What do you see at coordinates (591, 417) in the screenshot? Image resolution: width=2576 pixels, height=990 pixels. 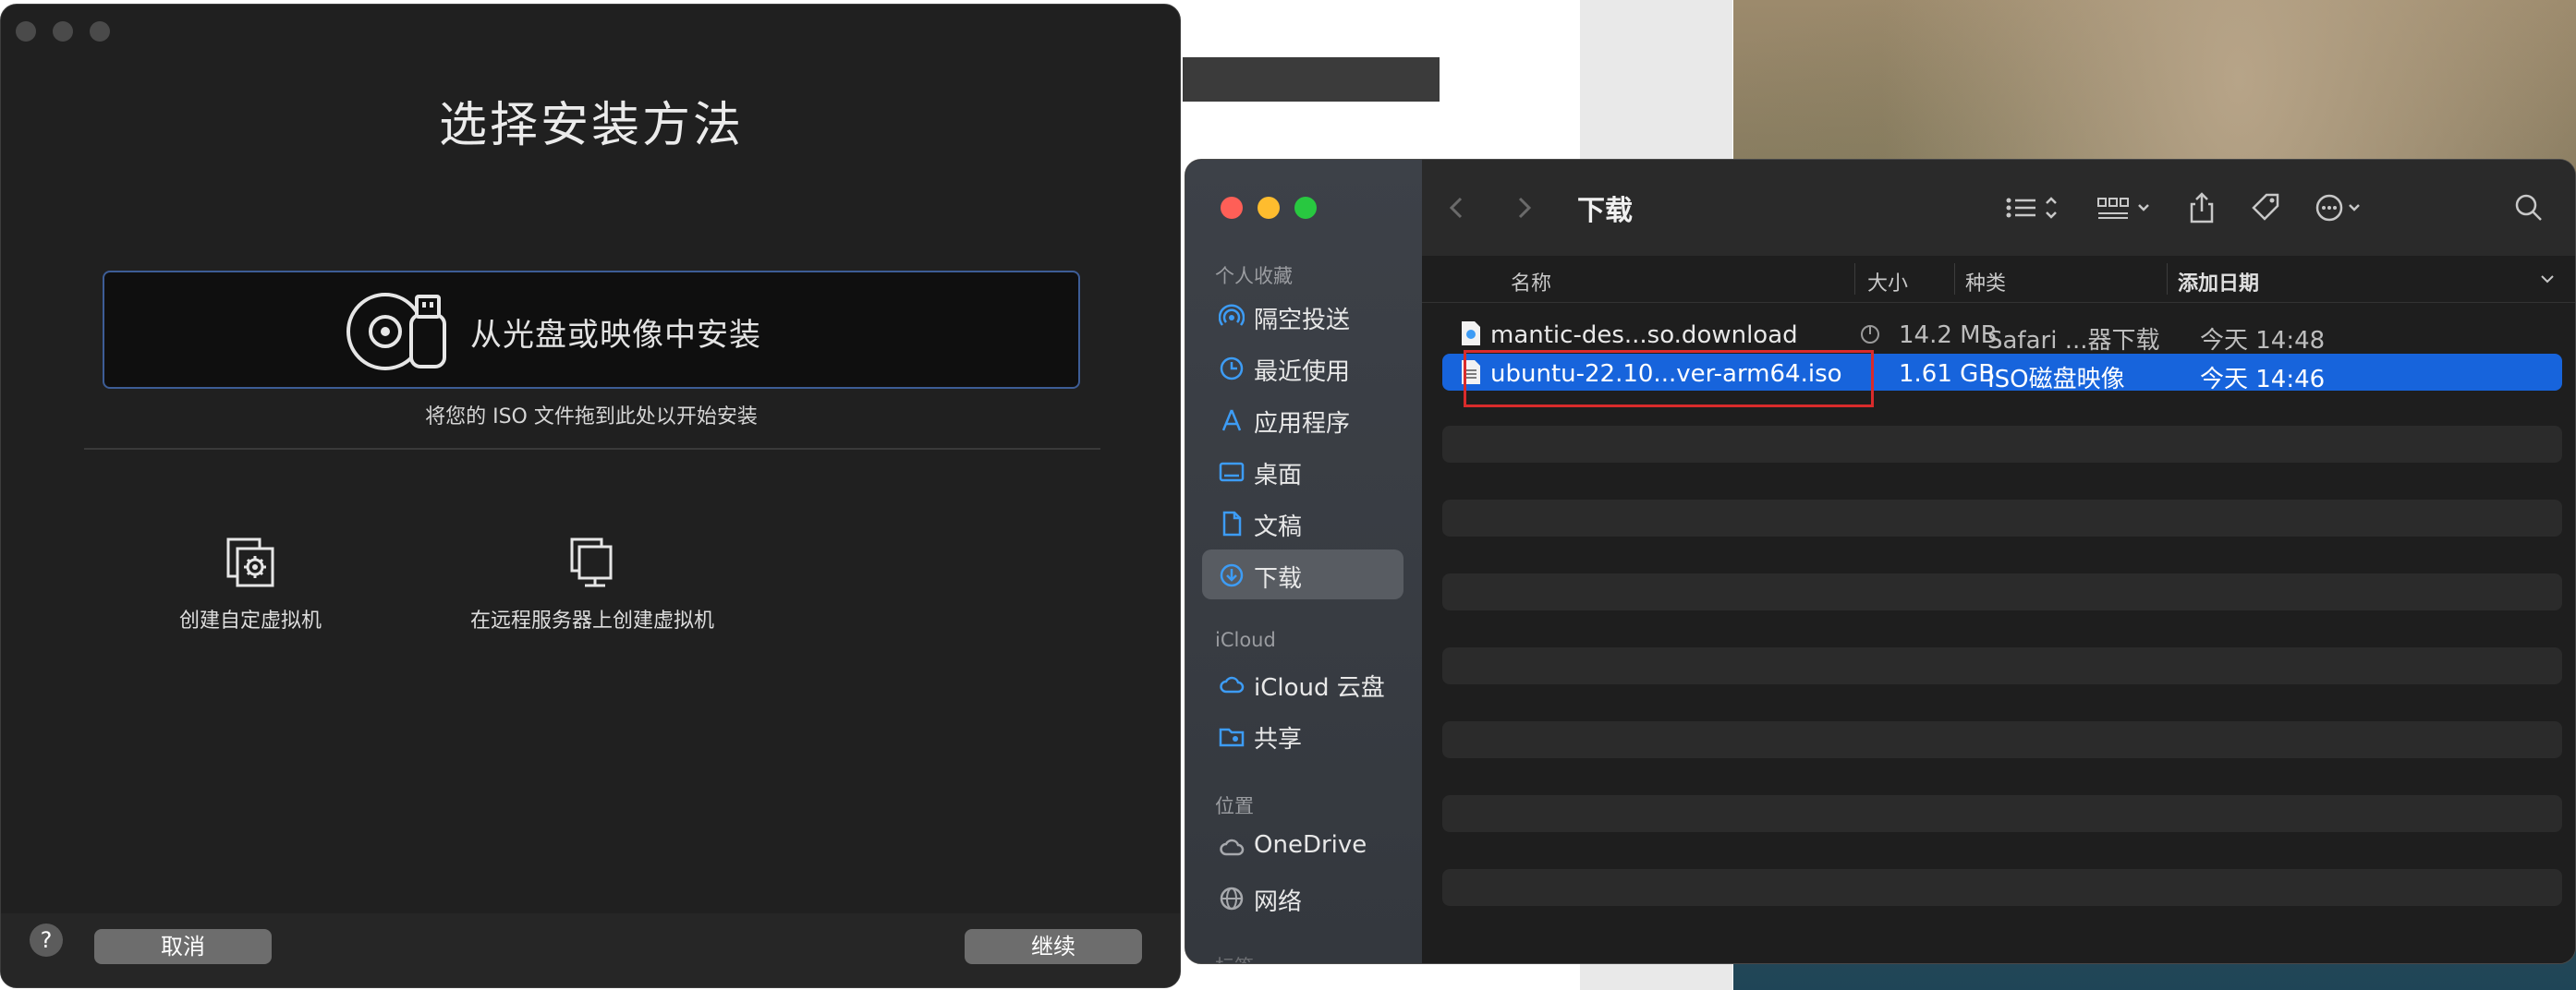 I see `drop-zone-hint: 将您的 ISO 文件拖到此处以开始安装` at bounding box center [591, 417].